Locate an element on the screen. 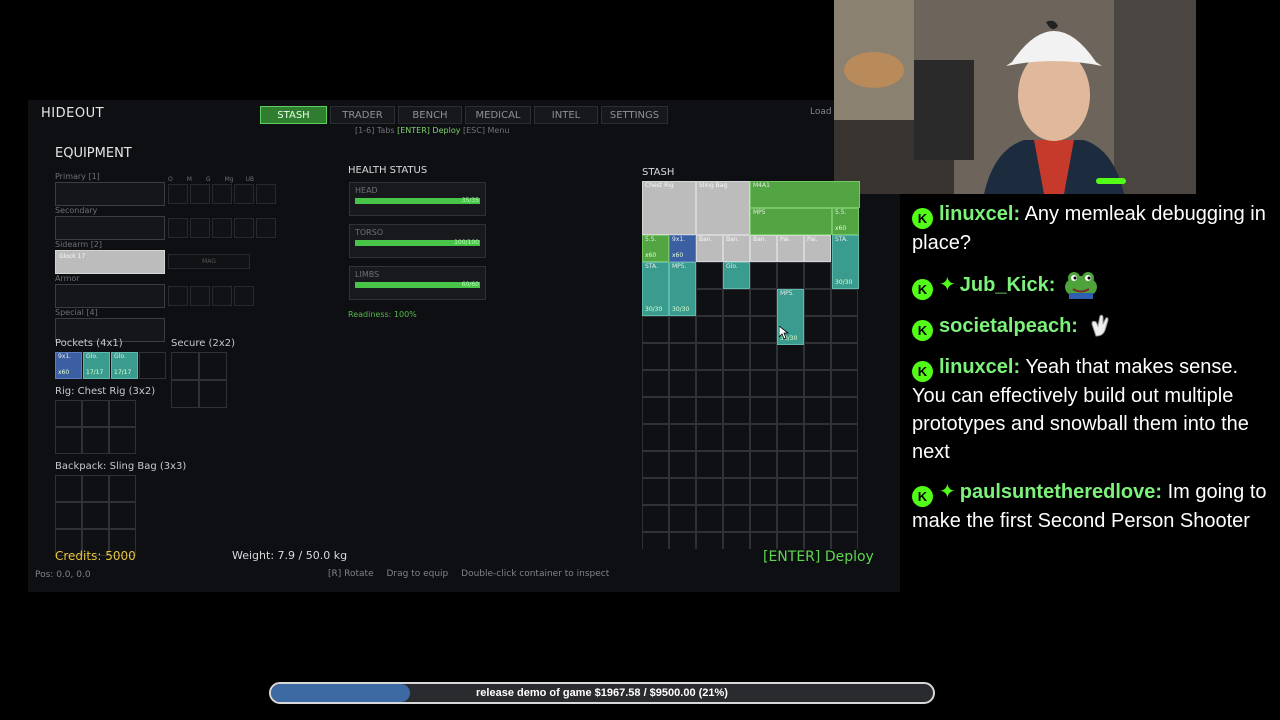 Image resolution: width=1280 pixels, height=720 pixels. tab-trader: TRADER is located at coordinates (362, 115).